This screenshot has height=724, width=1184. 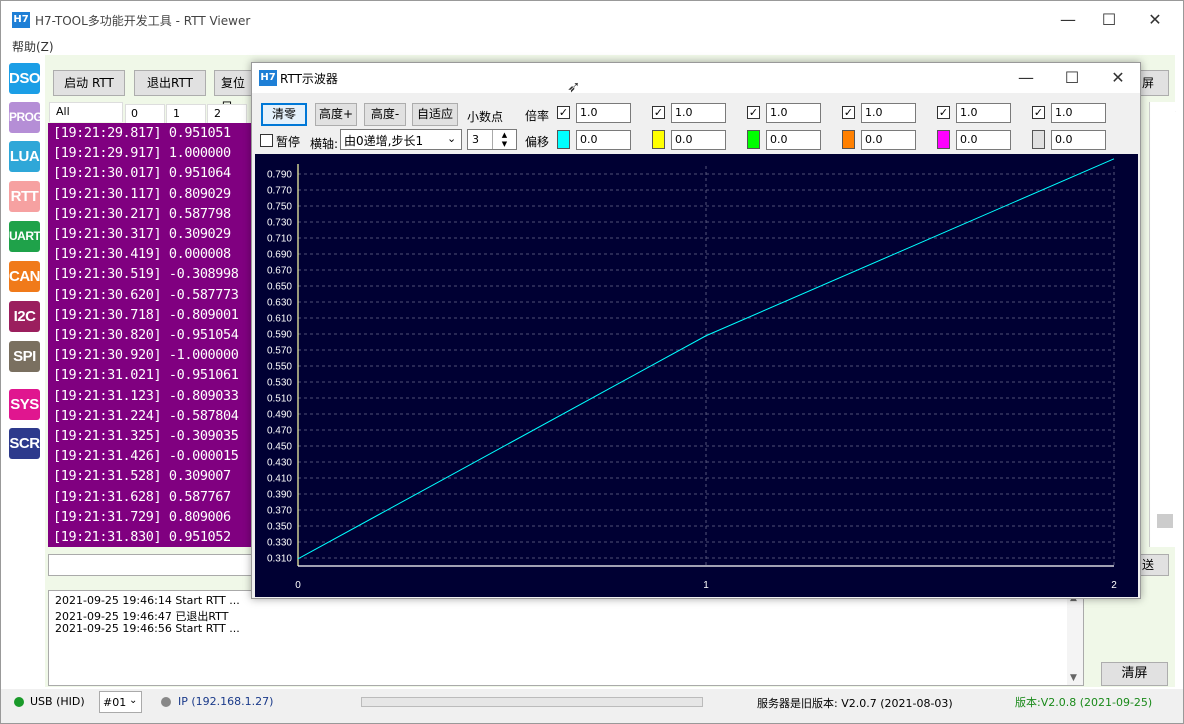 I want to click on terminal-line: [19:21:29.917] 1.000000, so click(x=142, y=153).